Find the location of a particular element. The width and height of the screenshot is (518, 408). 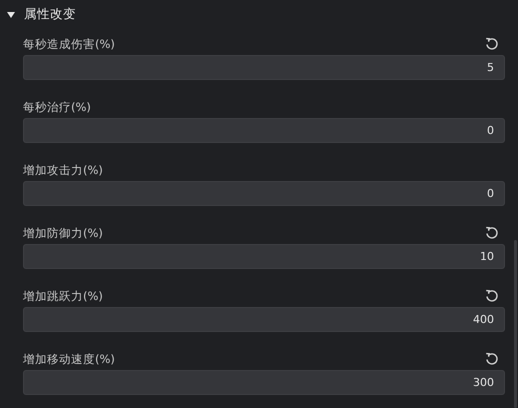

field-label: 增加移动速度(%) is located at coordinates (69, 359).